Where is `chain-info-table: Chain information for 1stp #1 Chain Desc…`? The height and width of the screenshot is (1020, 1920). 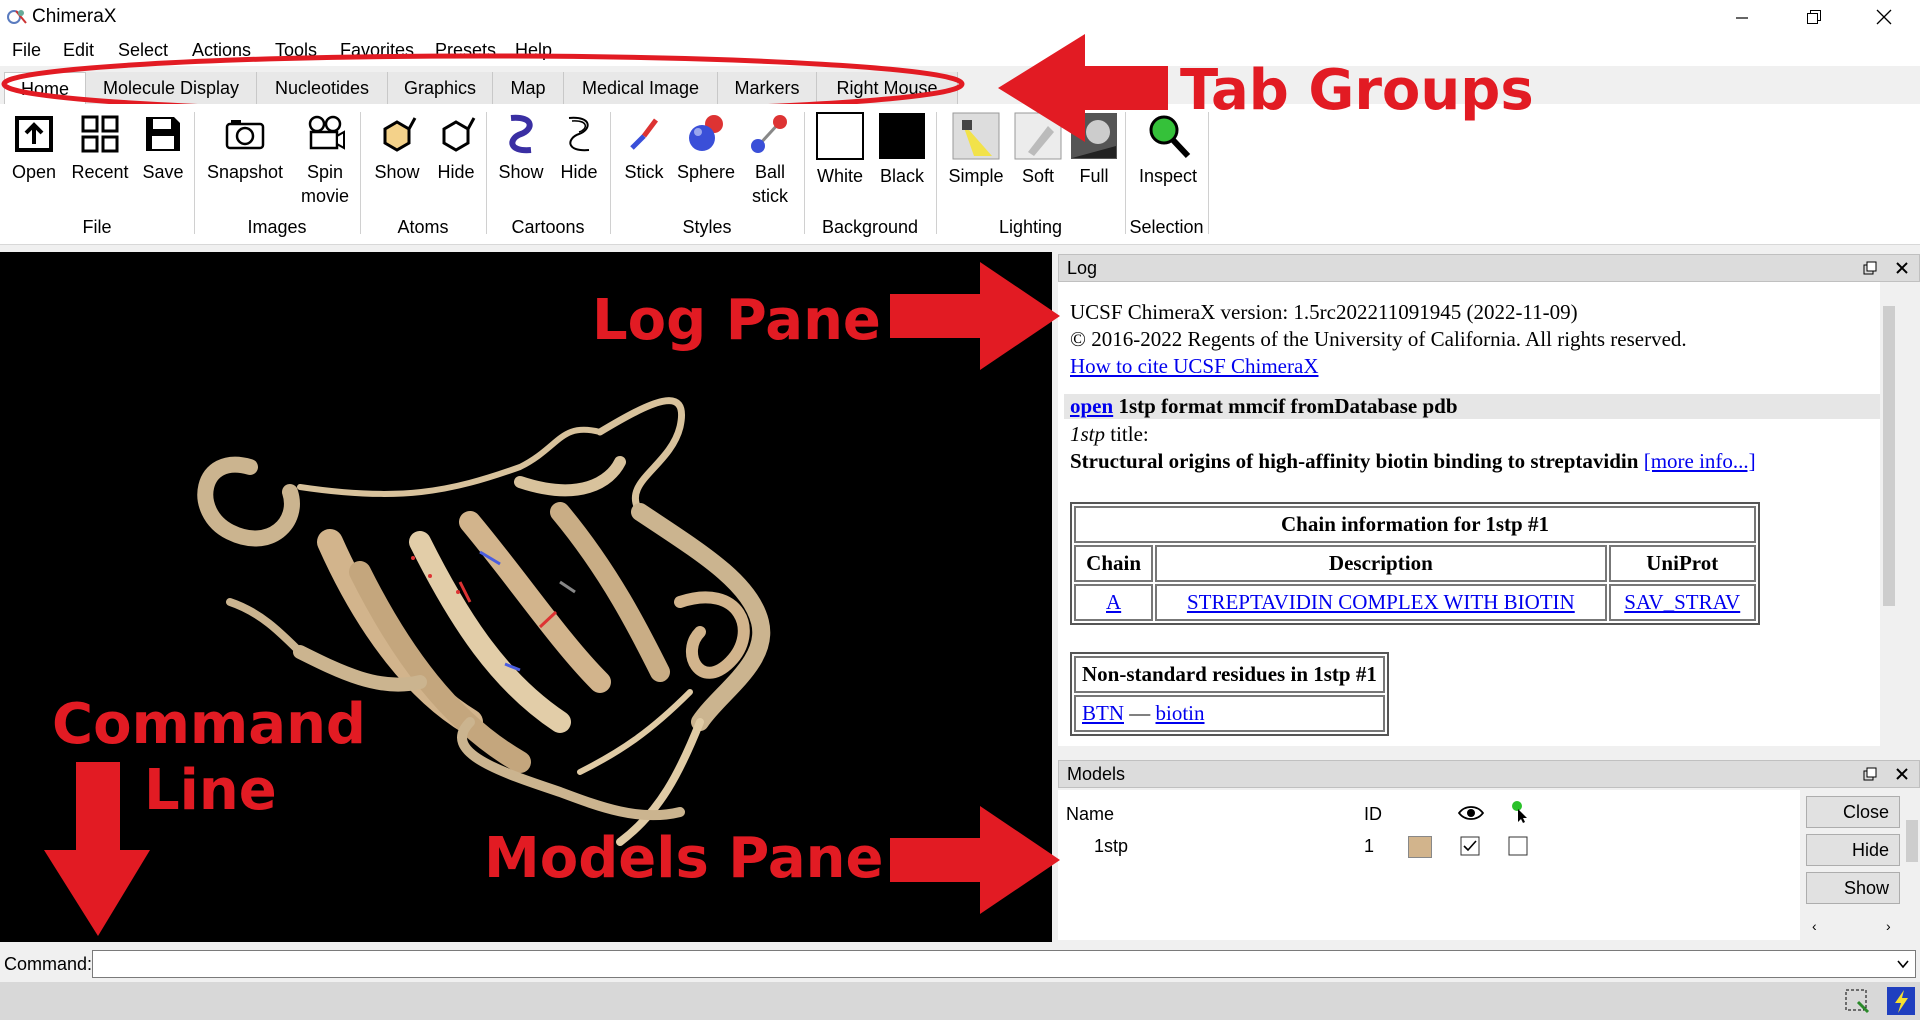
chain-info-table: Chain information for 1stp #1 Chain Desc… is located at coordinates (1415, 563).